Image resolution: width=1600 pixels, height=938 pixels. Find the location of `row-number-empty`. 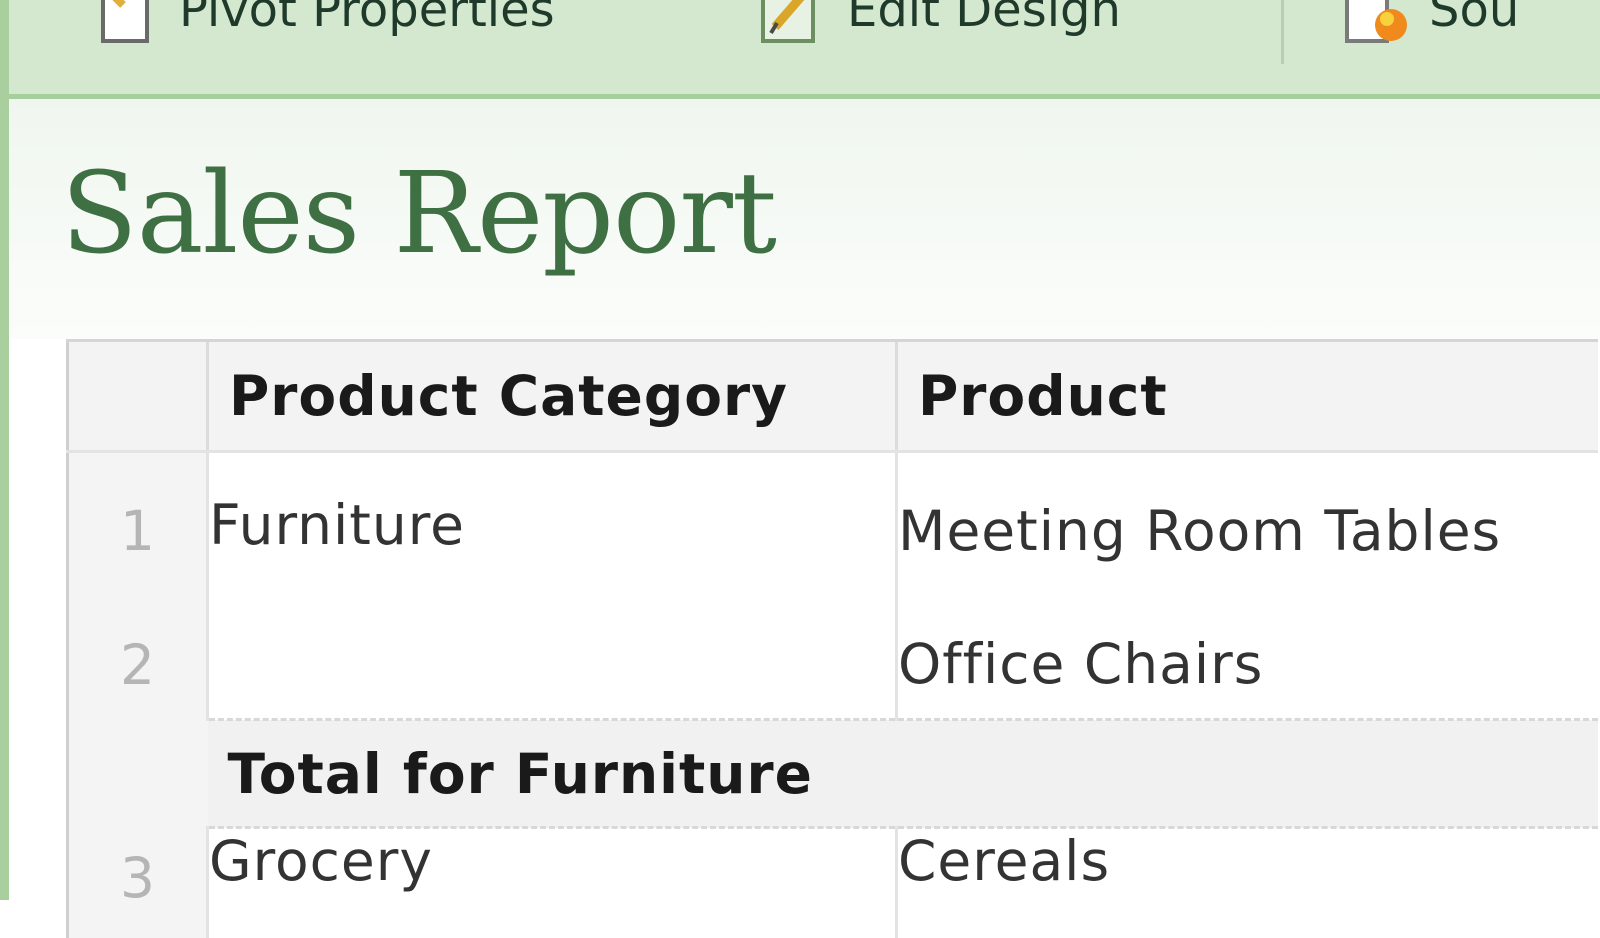

row-number-empty is located at coordinates (137, 773).